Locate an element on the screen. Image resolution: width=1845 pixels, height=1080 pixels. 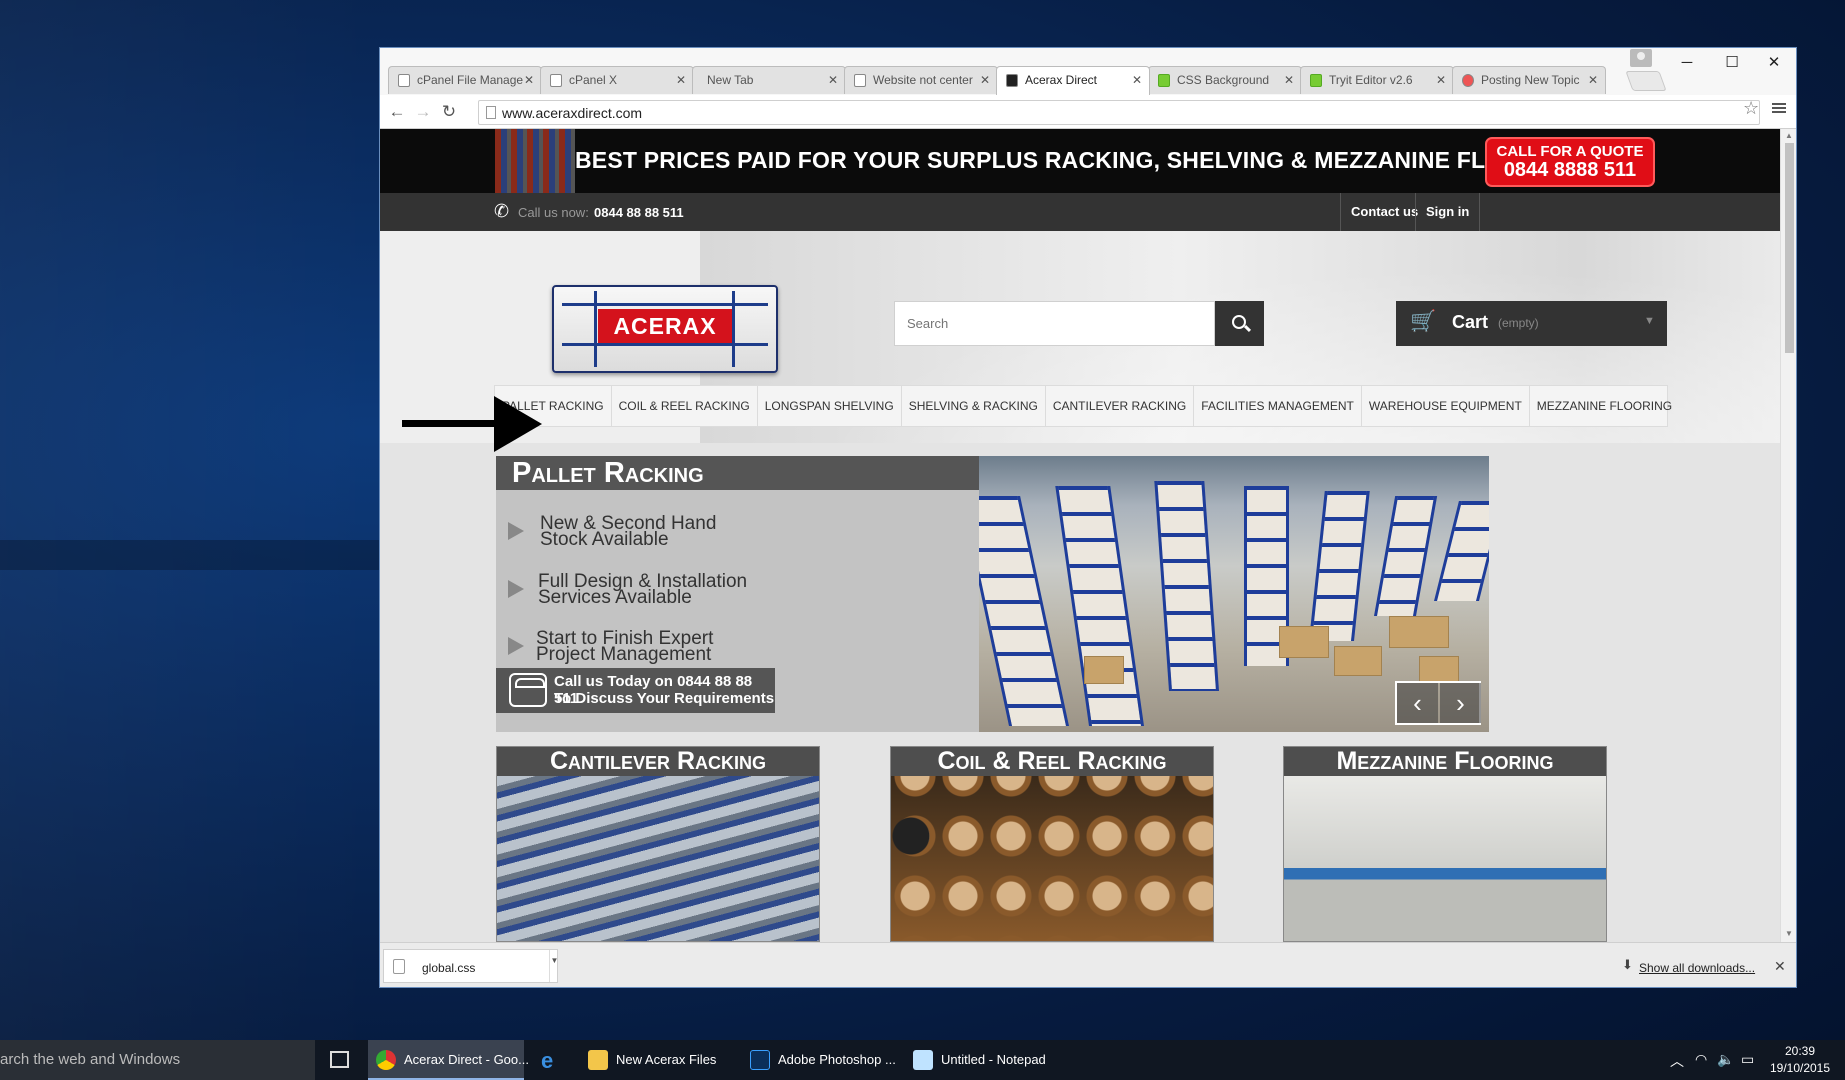
slider-controls: ‹ › is located at coordinates (1438, 703).